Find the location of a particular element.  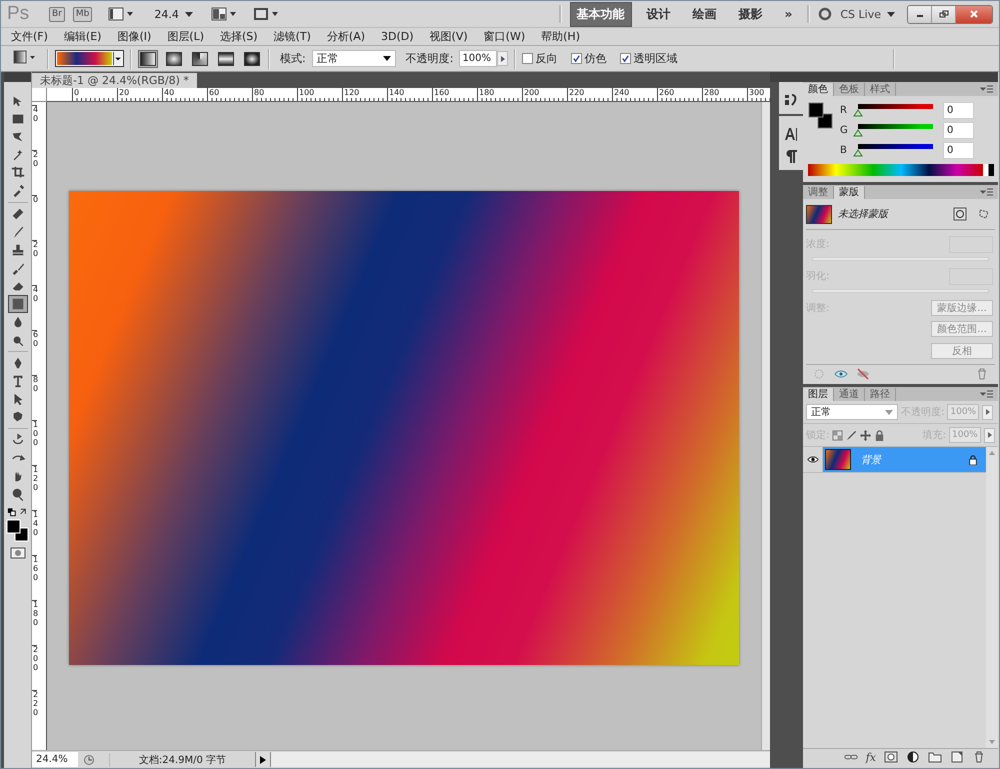

restore-icon is located at coordinates (943, 14).